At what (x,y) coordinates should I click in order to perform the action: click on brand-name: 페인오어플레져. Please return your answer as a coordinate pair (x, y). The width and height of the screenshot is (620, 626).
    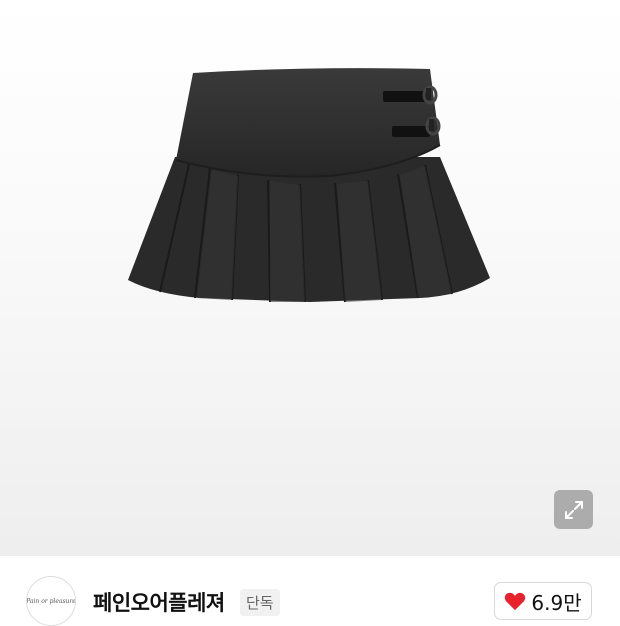
    Looking at the image, I should click on (159, 602).